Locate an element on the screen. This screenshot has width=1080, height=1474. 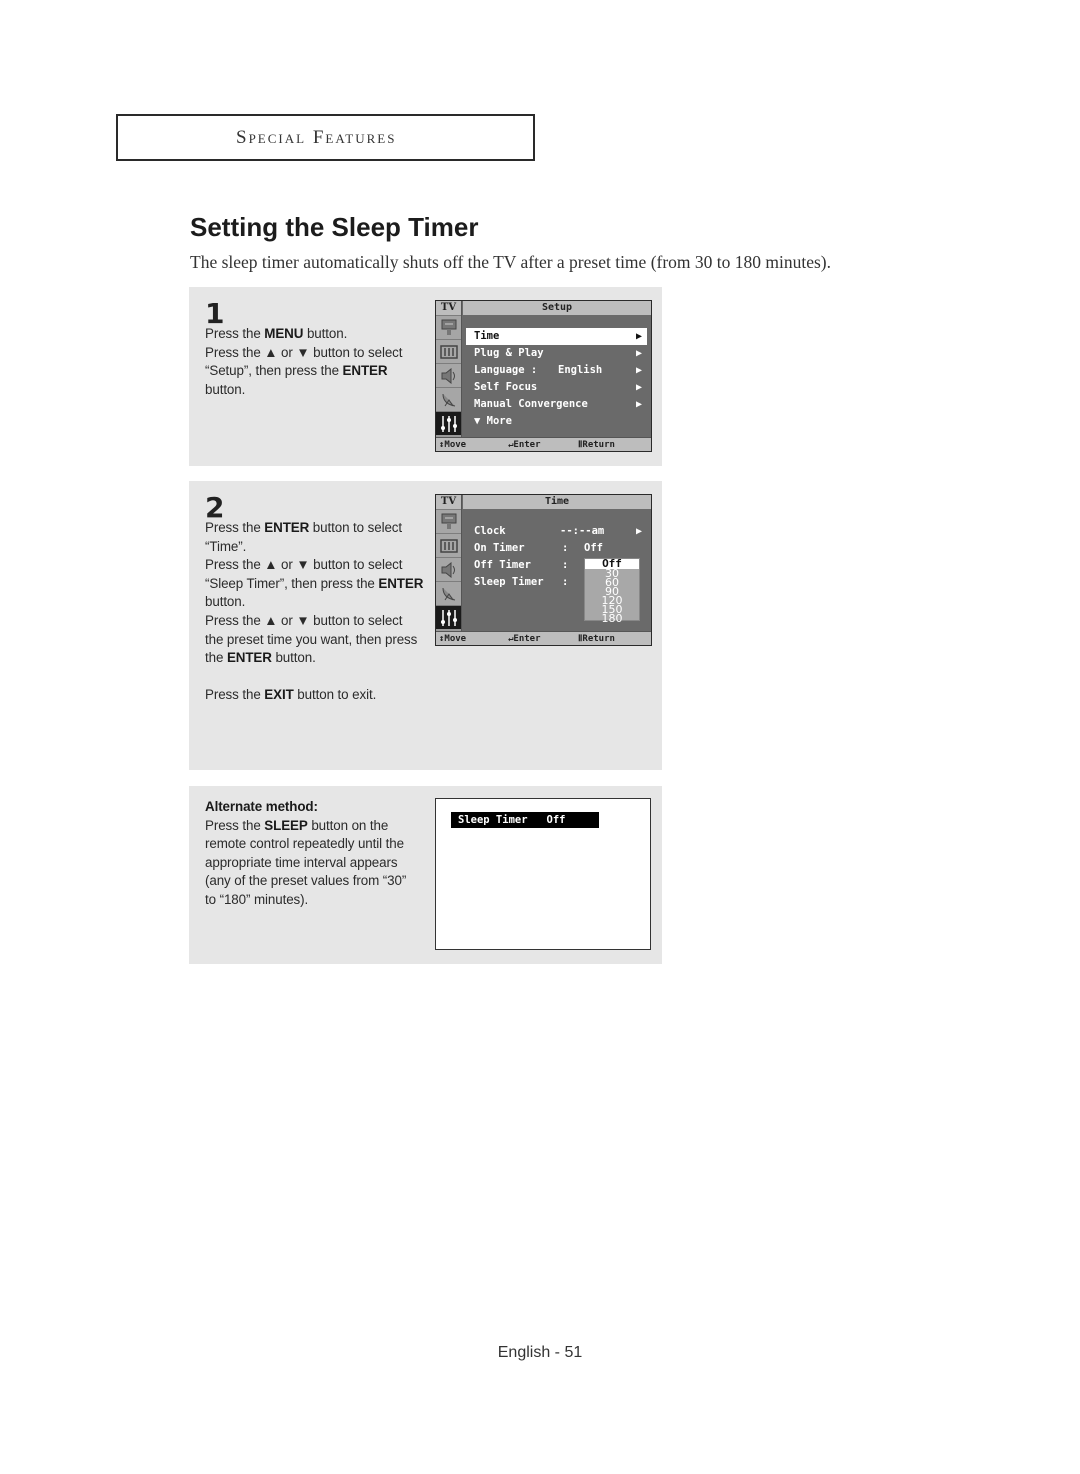
alternate-heading: Alternate method: is located at coordinates (261, 806).